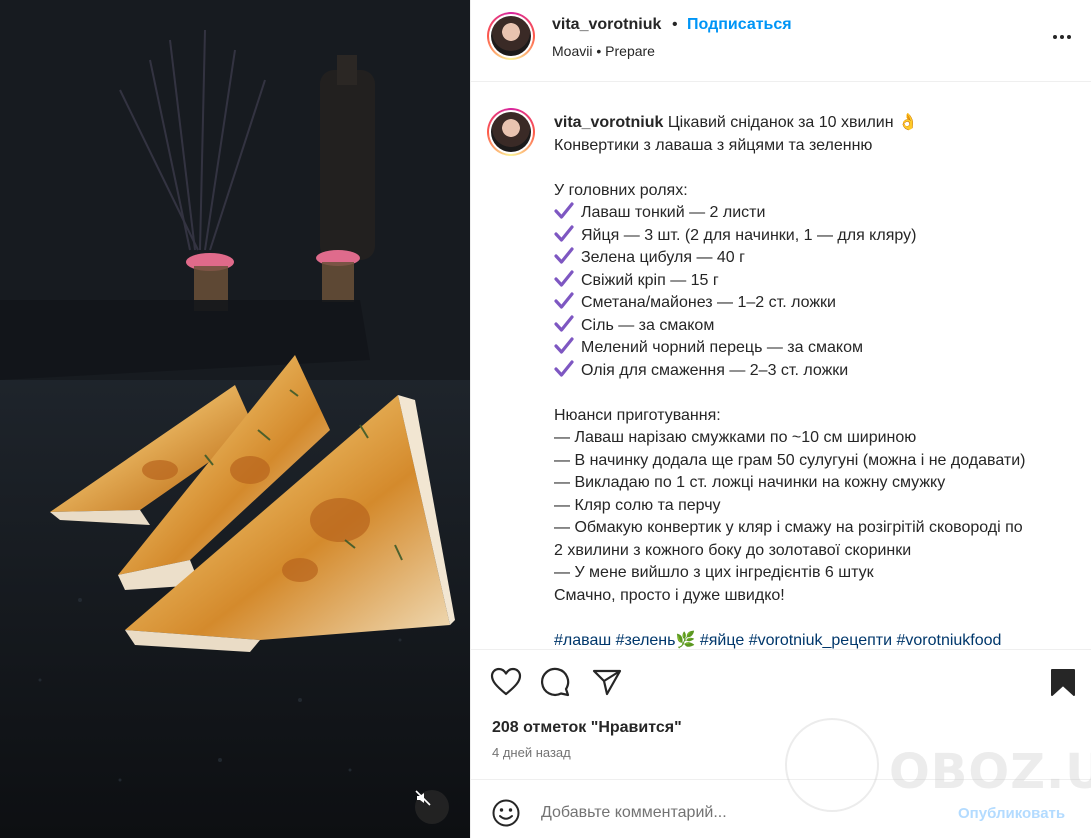 Image resolution: width=1091 pixels, height=838 pixels. What do you see at coordinates (637, 415) in the screenshot?
I see `steps-heading: Нюанси приготування:` at bounding box center [637, 415].